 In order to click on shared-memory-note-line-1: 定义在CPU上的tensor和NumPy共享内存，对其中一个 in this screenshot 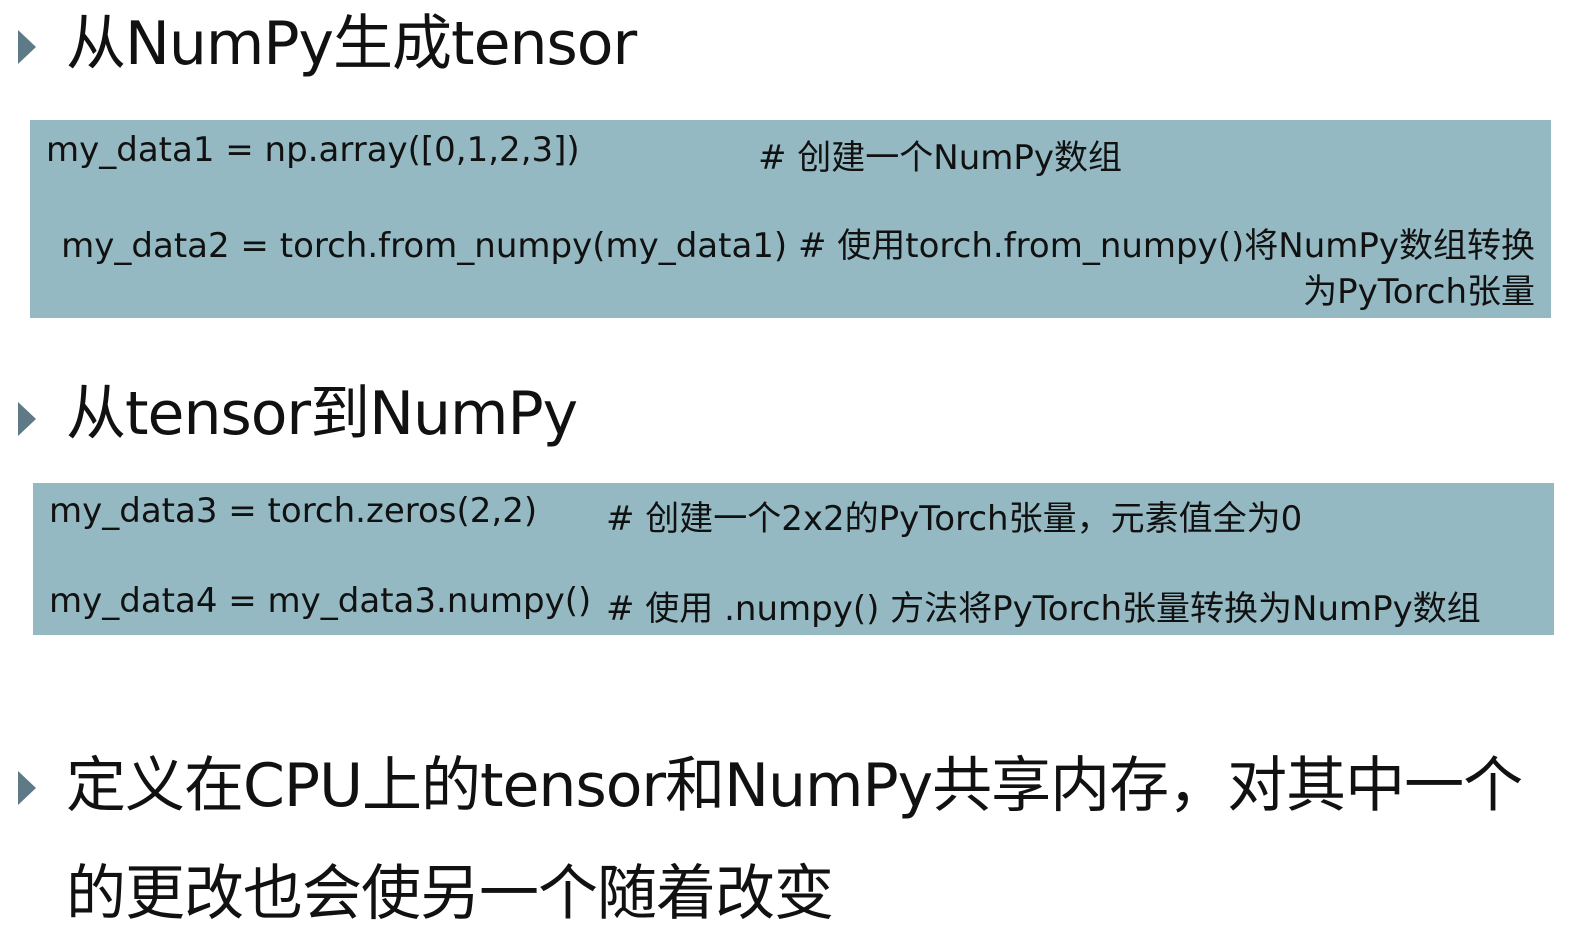, I will do `click(794, 786)`.